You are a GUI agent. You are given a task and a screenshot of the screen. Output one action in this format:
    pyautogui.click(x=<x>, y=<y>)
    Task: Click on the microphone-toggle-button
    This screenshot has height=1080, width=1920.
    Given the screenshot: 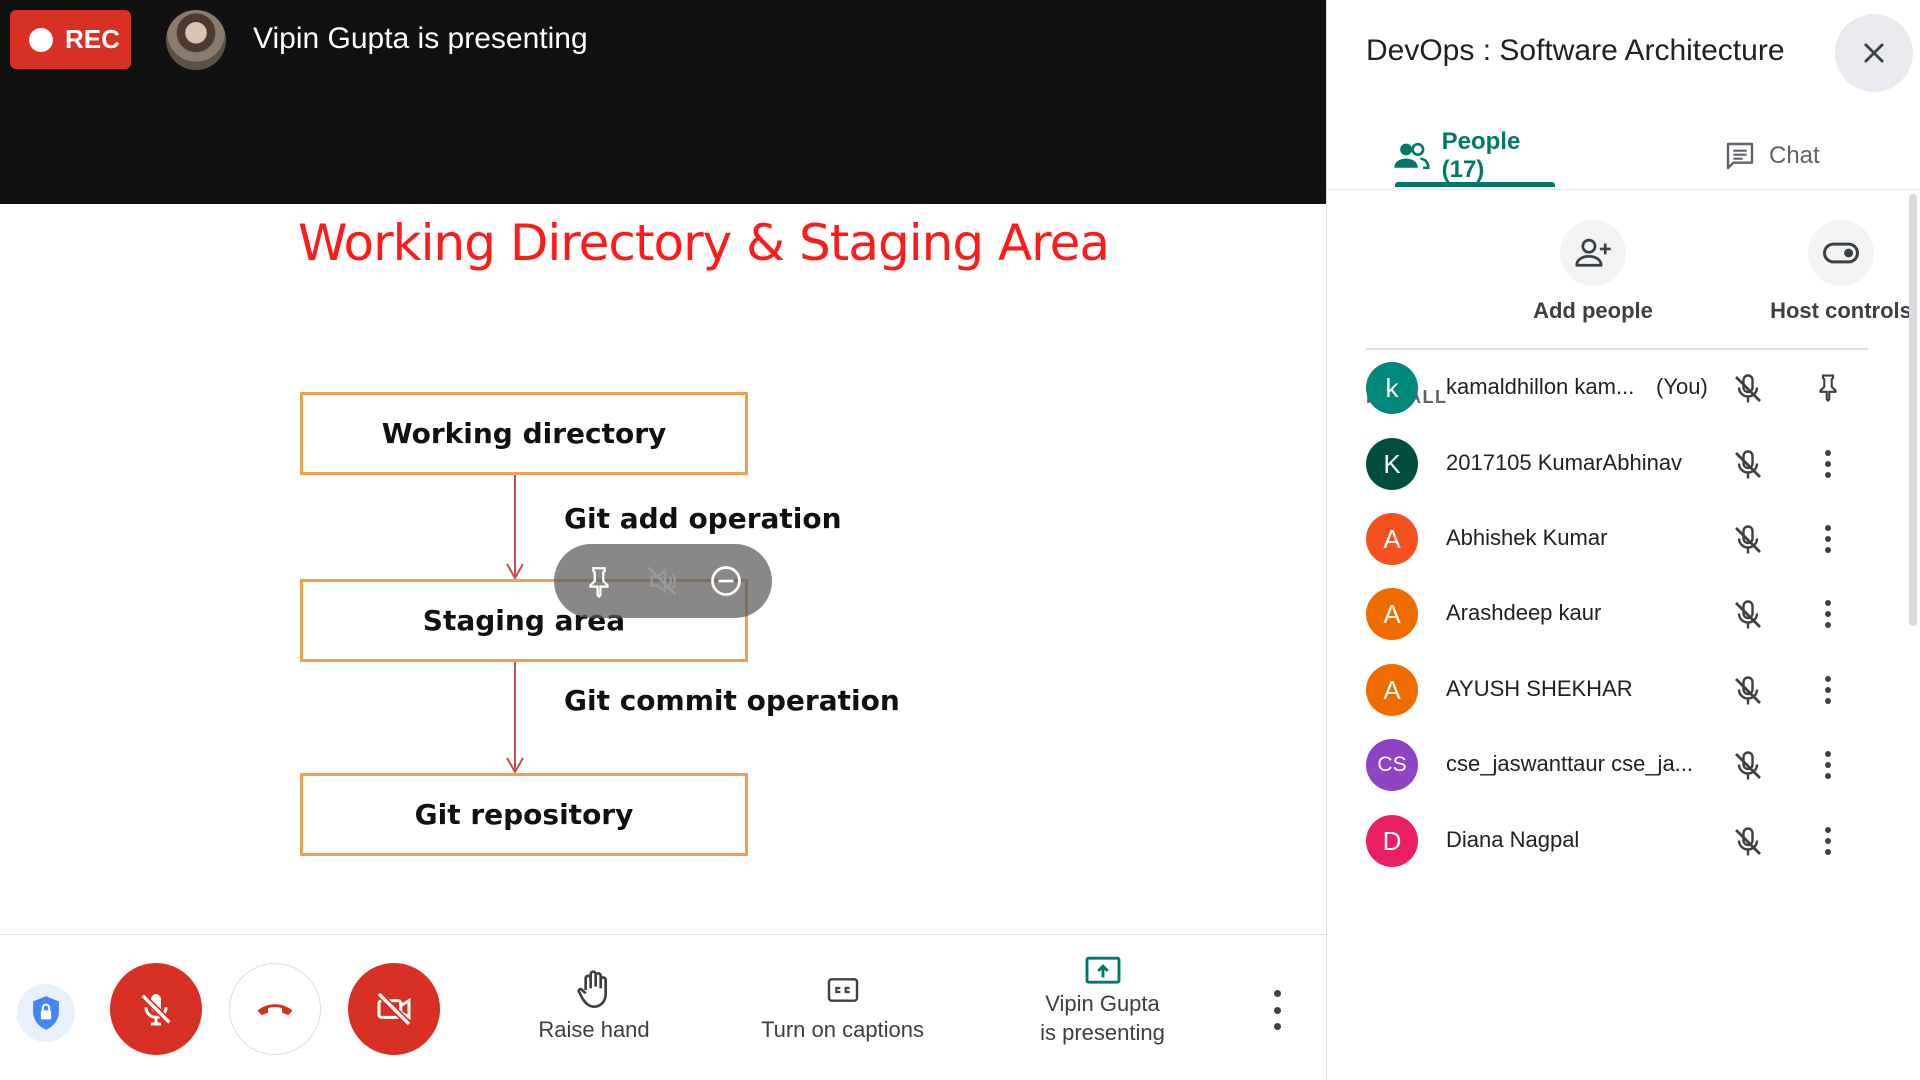 What is the action you would take?
    pyautogui.click(x=156, y=1009)
    